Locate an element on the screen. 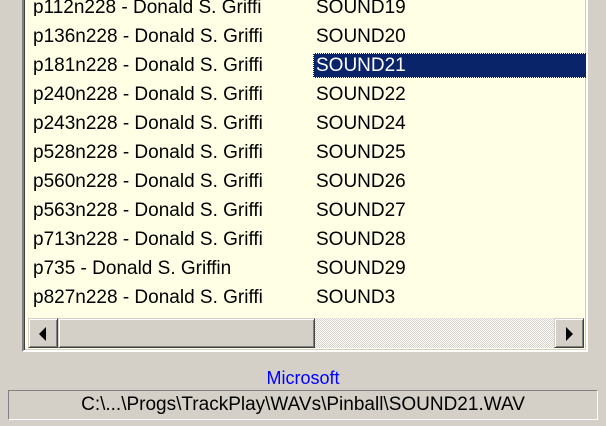 This screenshot has height=426, width=606. list-item-sound: SOUND20 is located at coordinates (361, 36).